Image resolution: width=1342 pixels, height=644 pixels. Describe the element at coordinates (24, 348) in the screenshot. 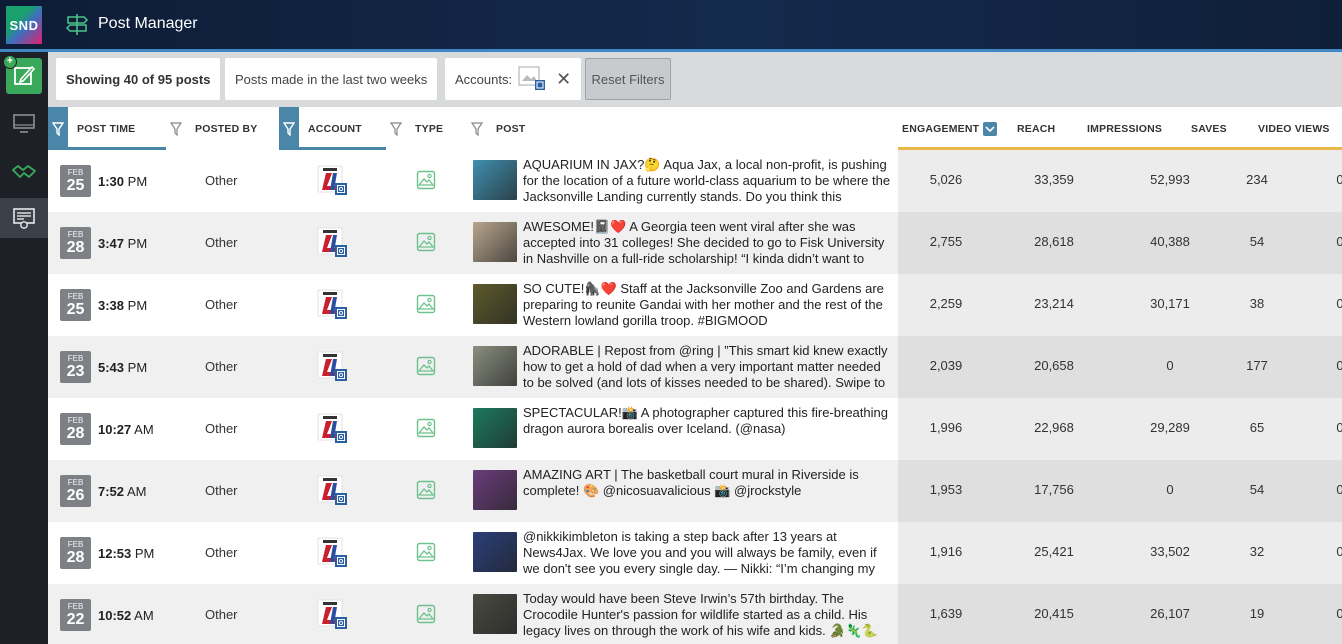

I see `left-sidebar: +` at that location.